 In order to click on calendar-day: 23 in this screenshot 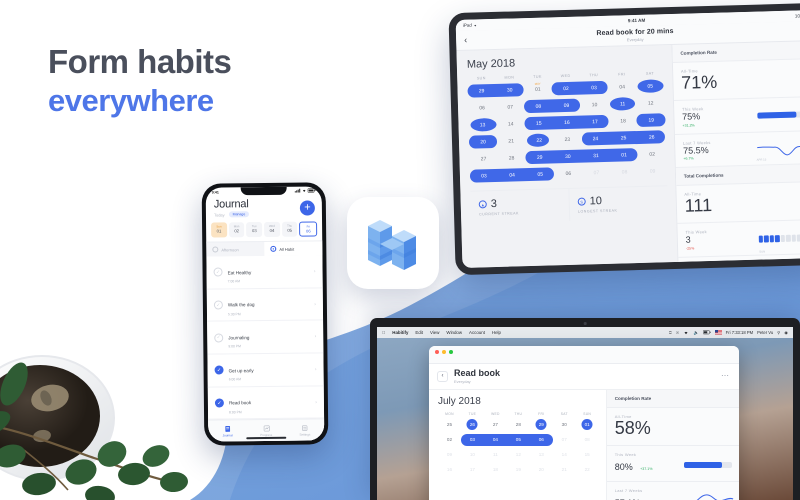, I will do `click(567, 140)`.